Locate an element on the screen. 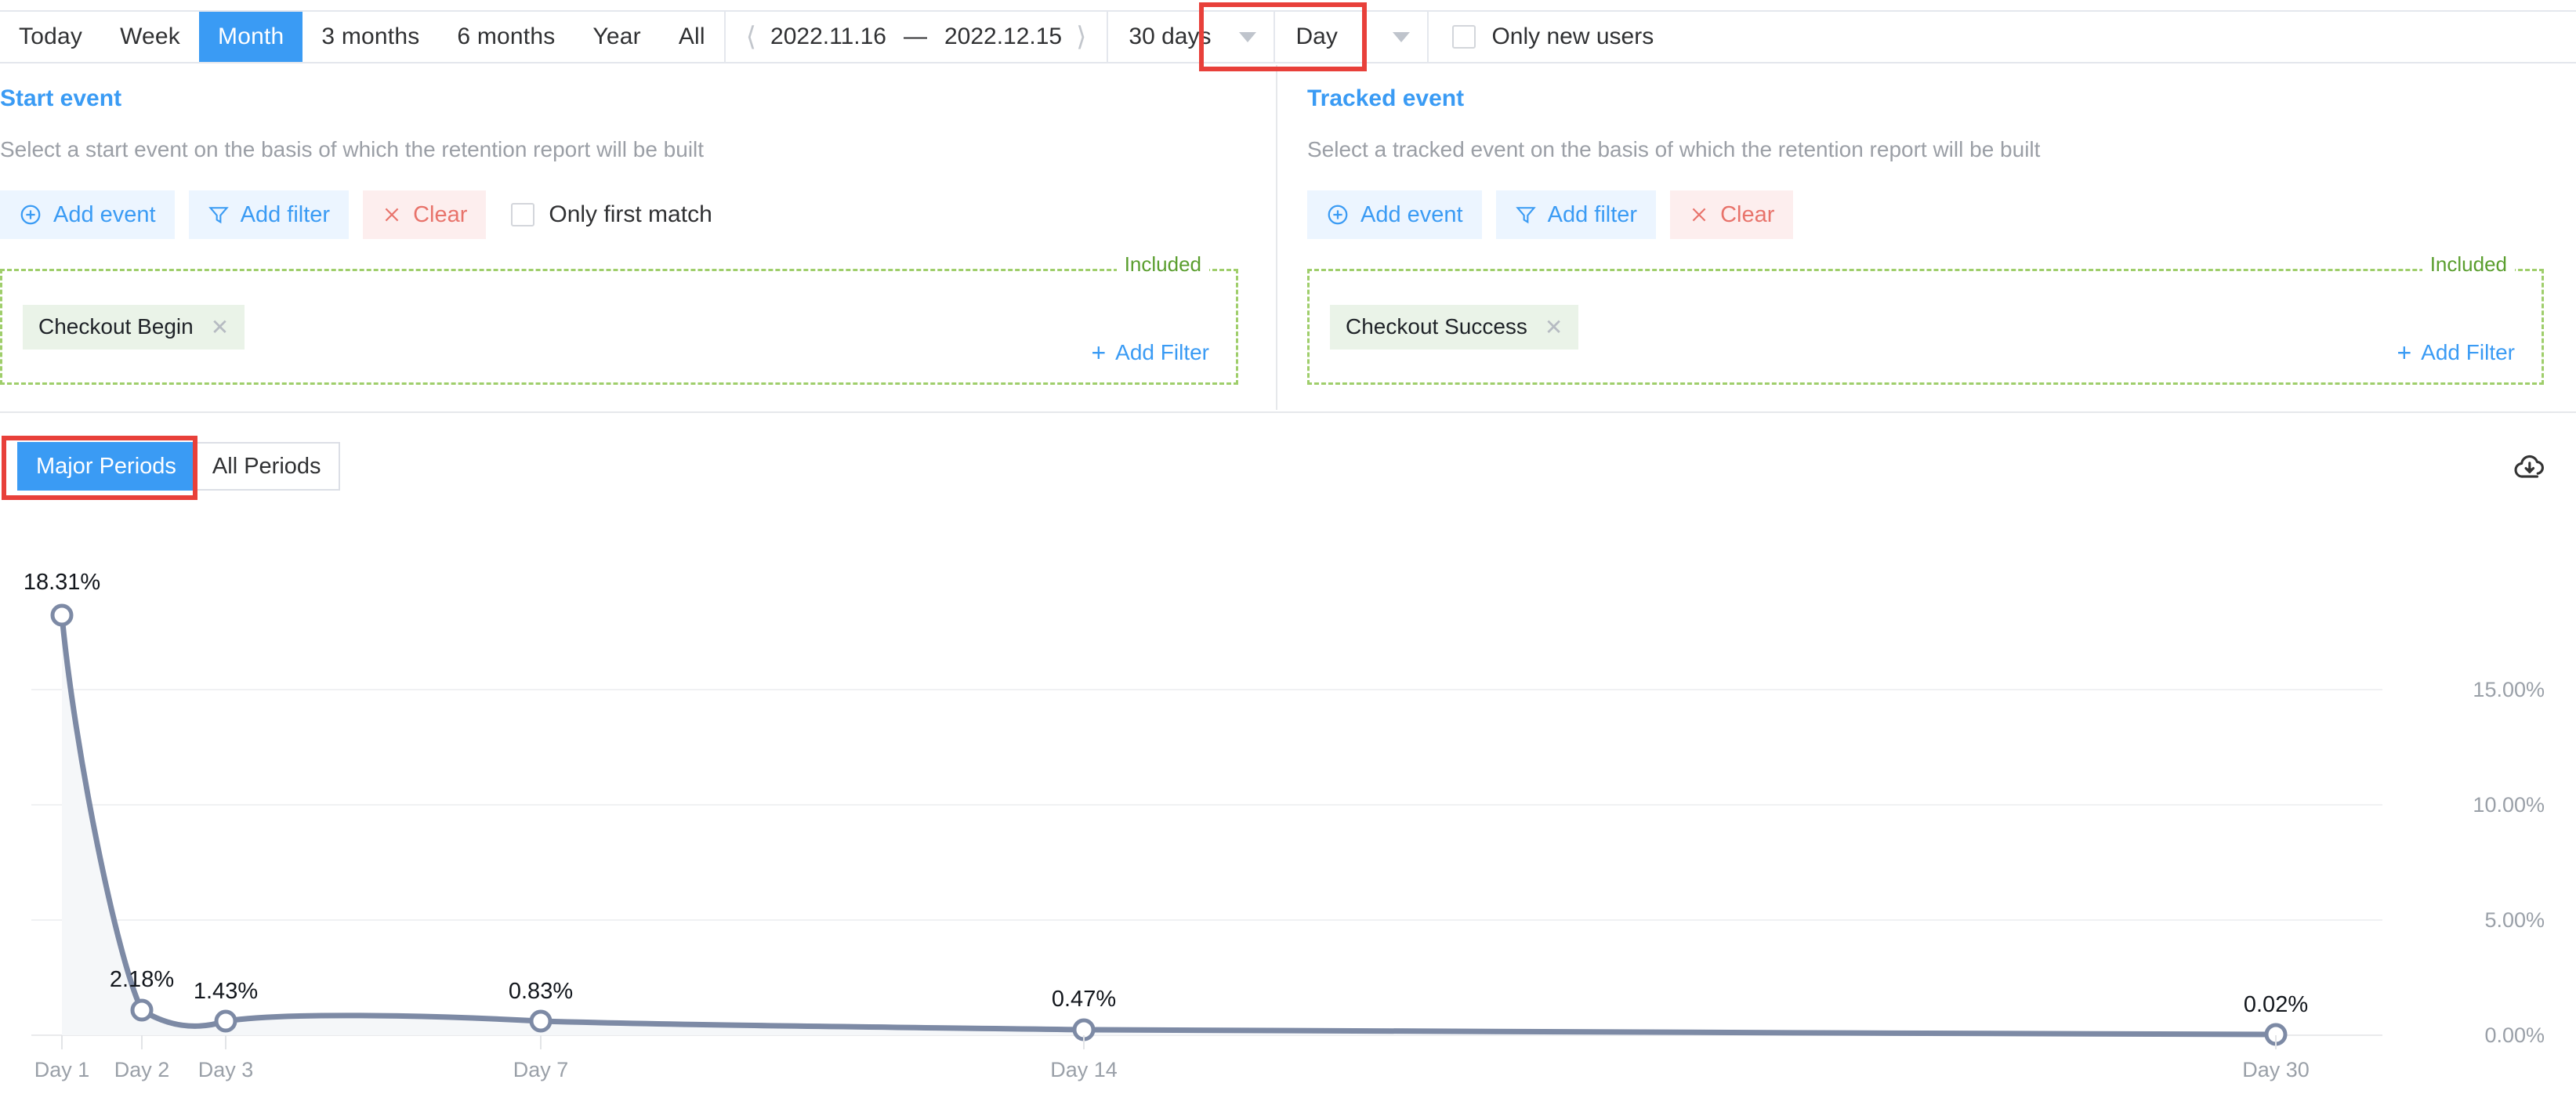  data-label-day-3: 1.43% is located at coordinates (226, 991).